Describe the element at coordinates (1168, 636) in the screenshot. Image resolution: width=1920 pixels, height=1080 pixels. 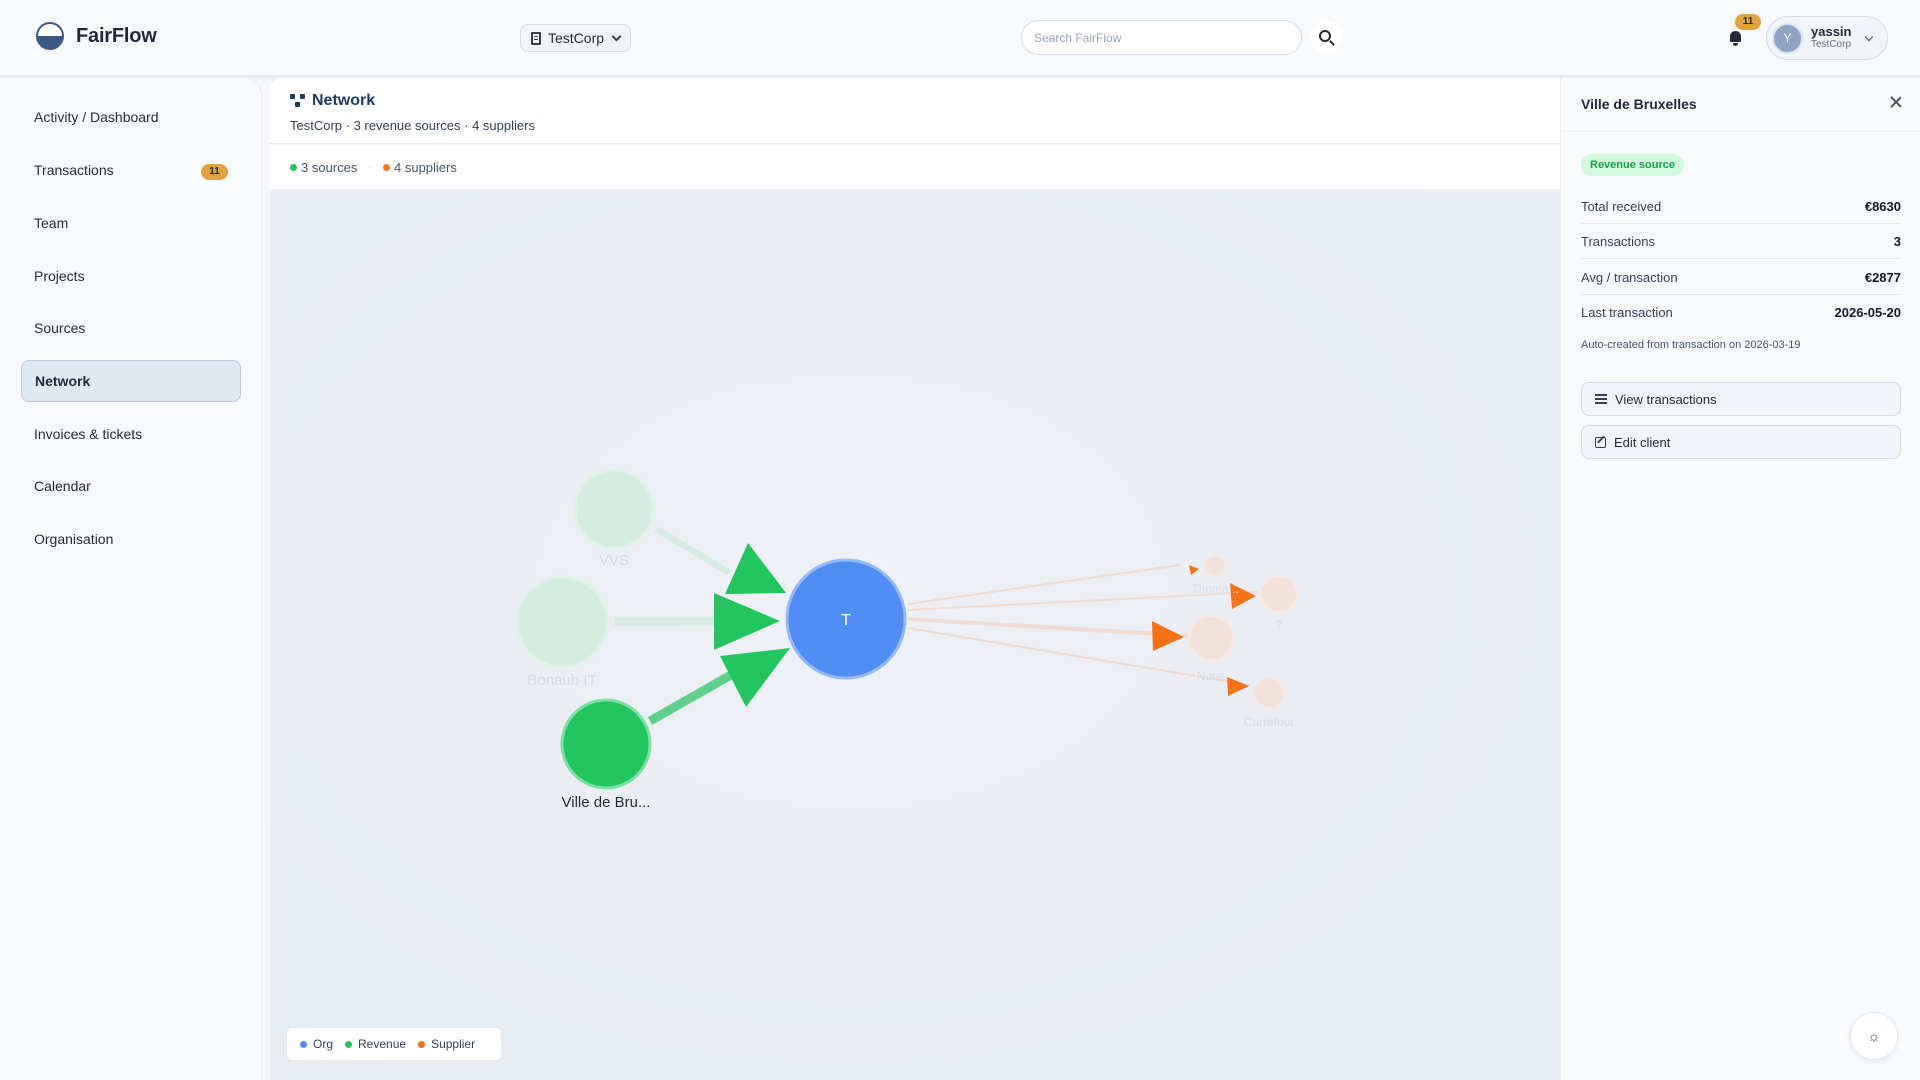
I see `arrow-none` at that location.